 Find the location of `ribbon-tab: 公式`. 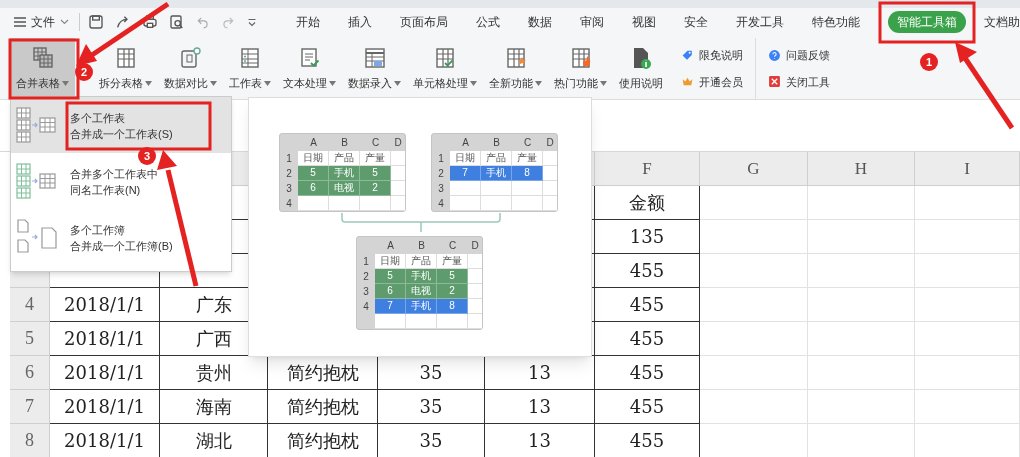

ribbon-tab: 公式 is located at coordinates (488, 22).